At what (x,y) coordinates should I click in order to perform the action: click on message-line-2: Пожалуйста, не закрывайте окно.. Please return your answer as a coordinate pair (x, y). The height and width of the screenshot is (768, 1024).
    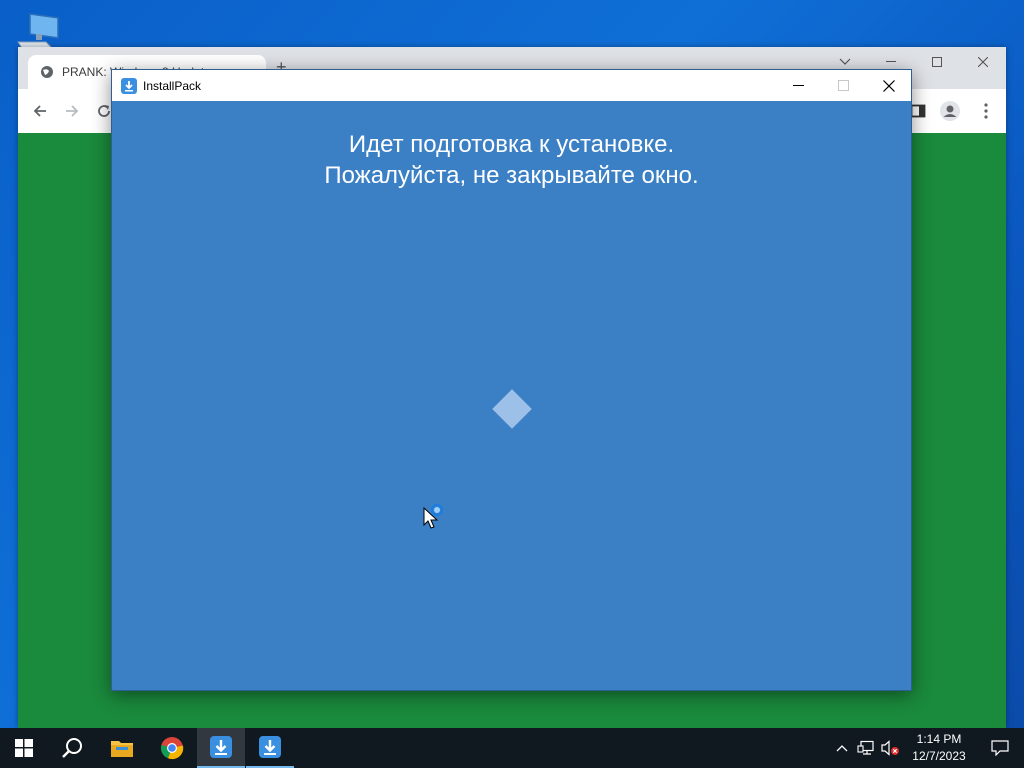
    Looking at the image, I should click on (511, 175).